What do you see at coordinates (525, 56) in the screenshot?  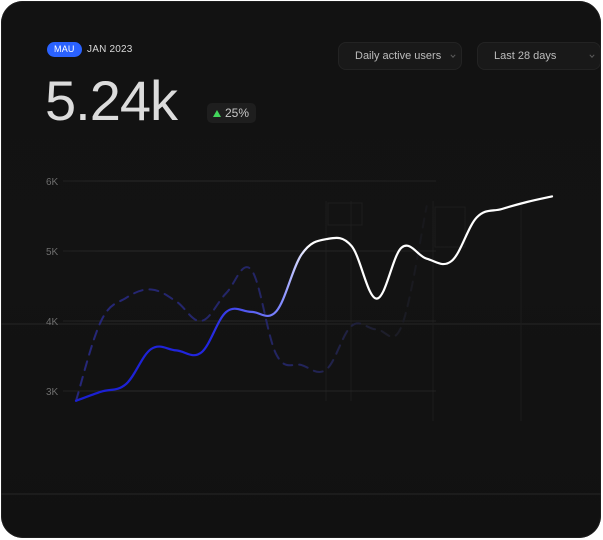 I see `date-range-dropdown-label: Last 28 days` at bounding box center [525, 56].